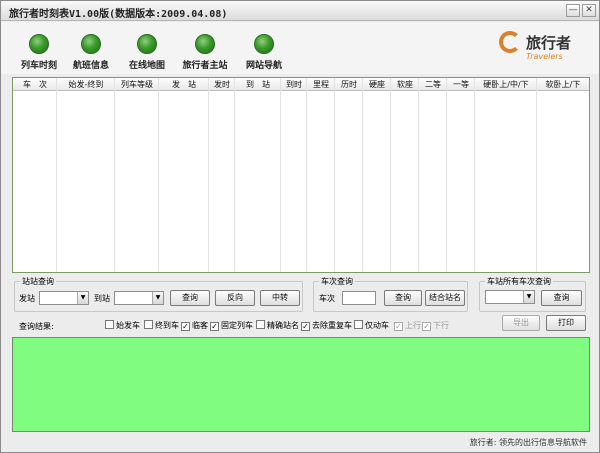  Describe the element at coordinates (38, 281) in the screenshot. I see `panel-legend: 站站查询` at that location.